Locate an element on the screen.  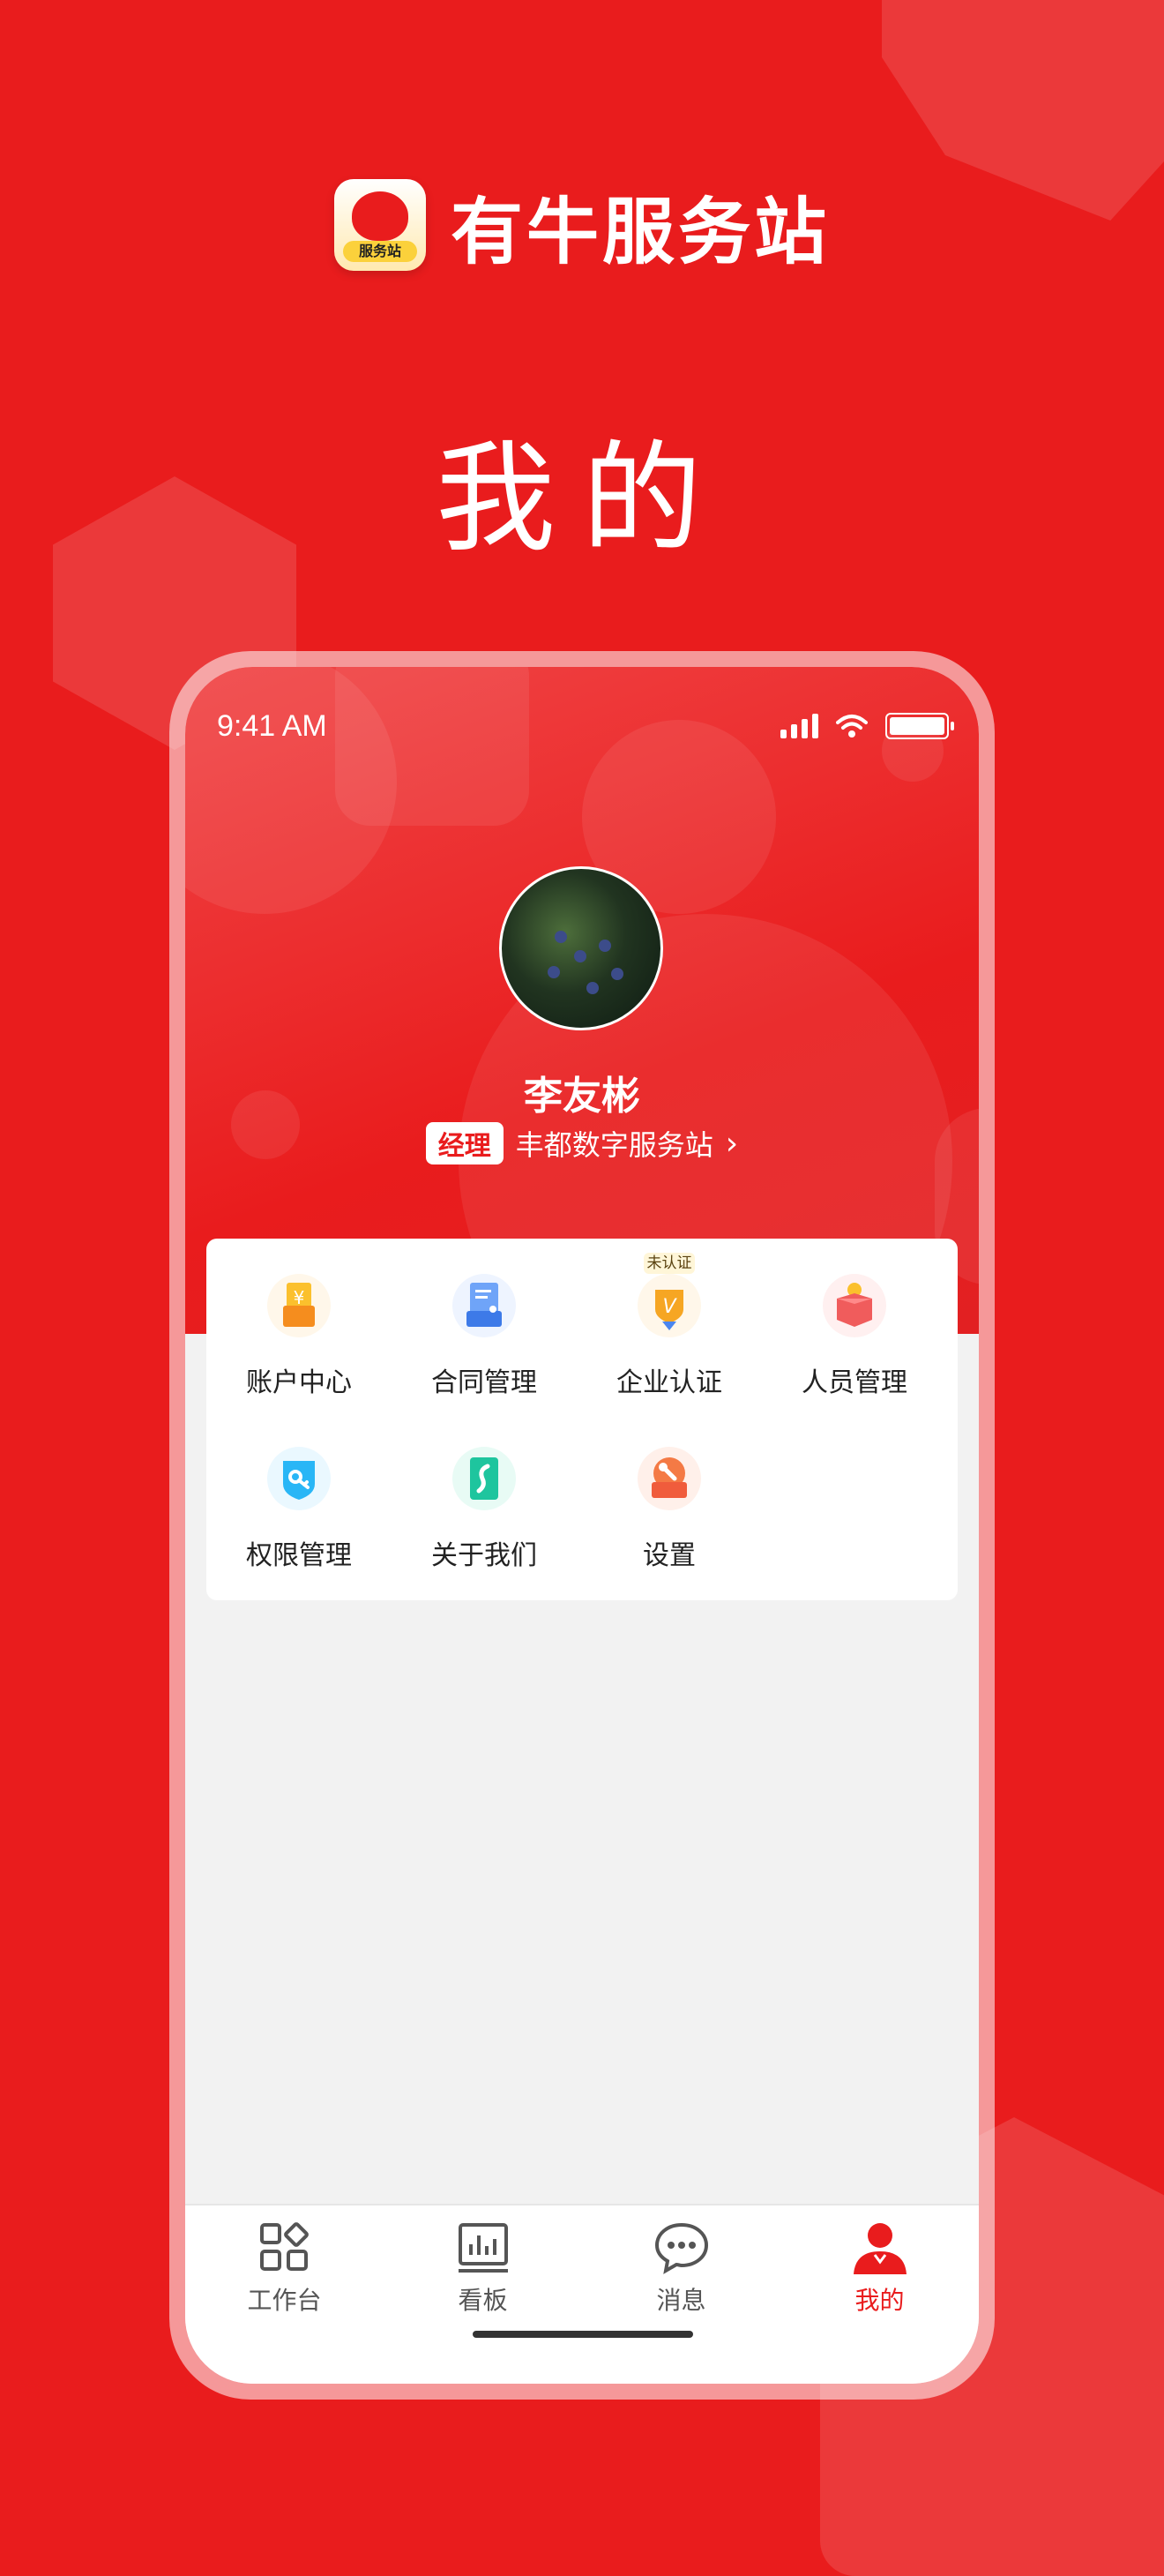
menu-card: ¥ 账户中心 合同管理 V 未认证 企业认证 人员管理 权限管理 关于我们 设置 is located at coordinates (582, 1420).